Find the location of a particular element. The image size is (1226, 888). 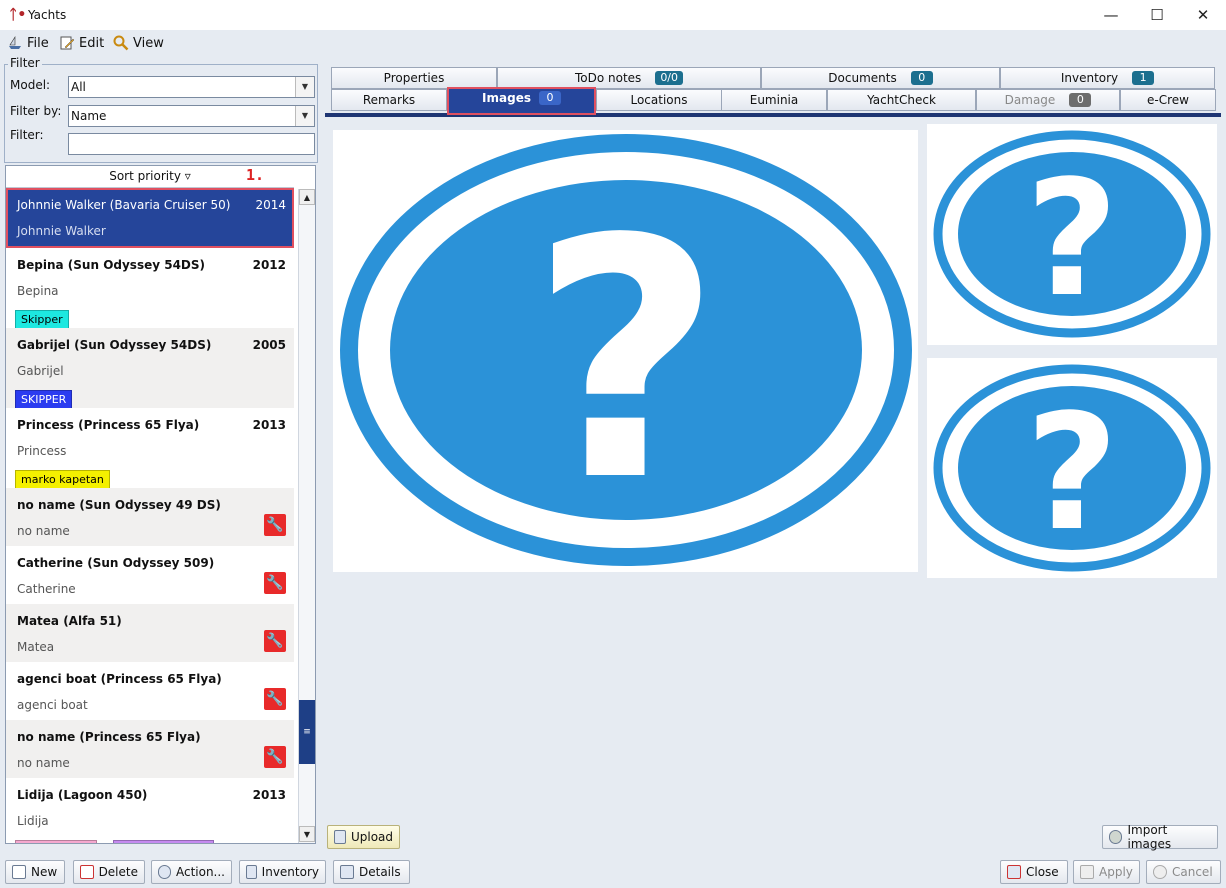

list-item-title: Matea (Alfa 51) is located at coordinates (69, 621).